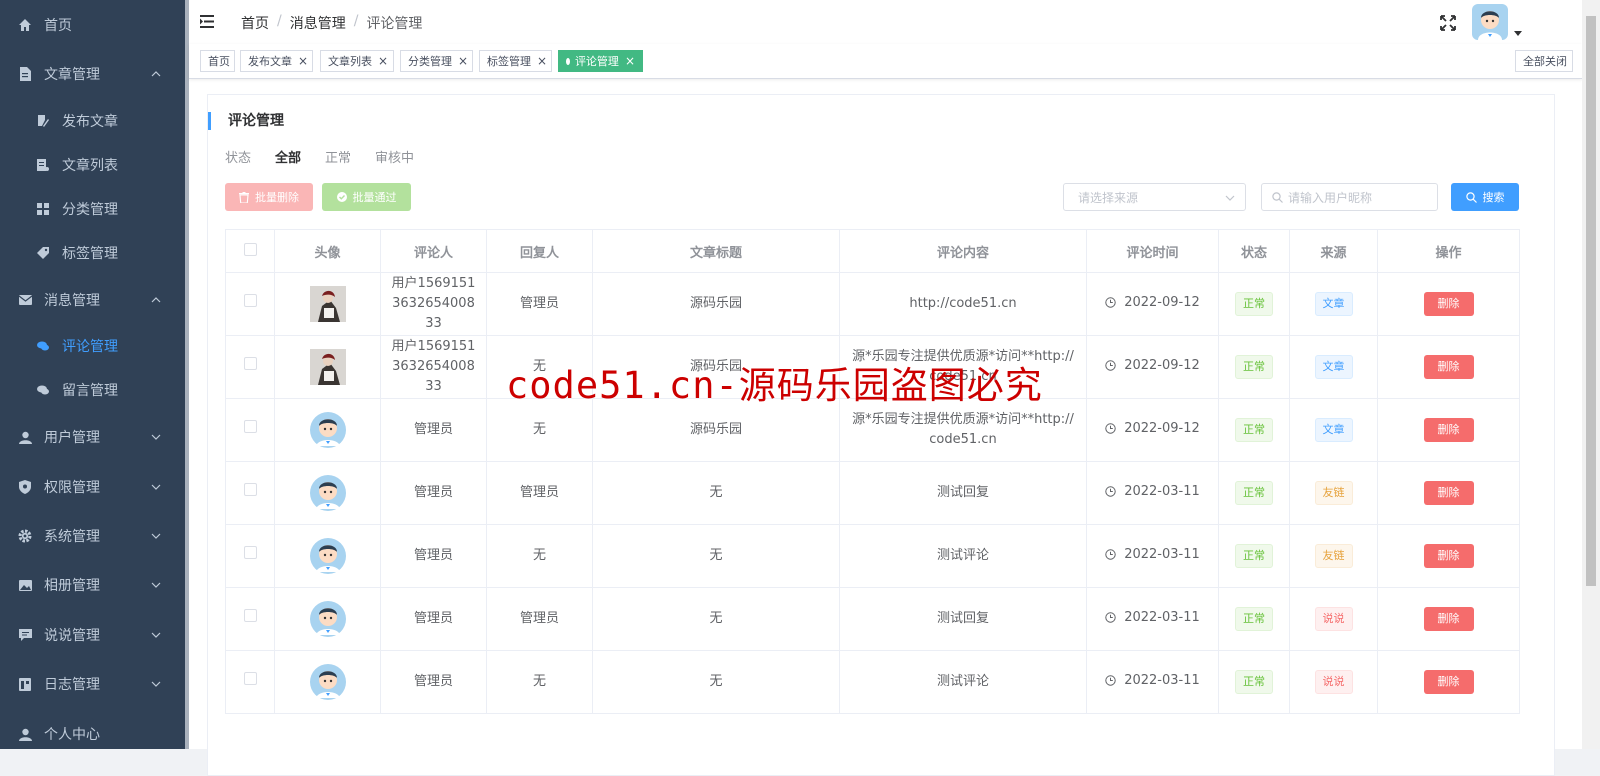 The image size is (1600, 776). I want to click on tag-category: 分类管理 ×, so click(436, 61).